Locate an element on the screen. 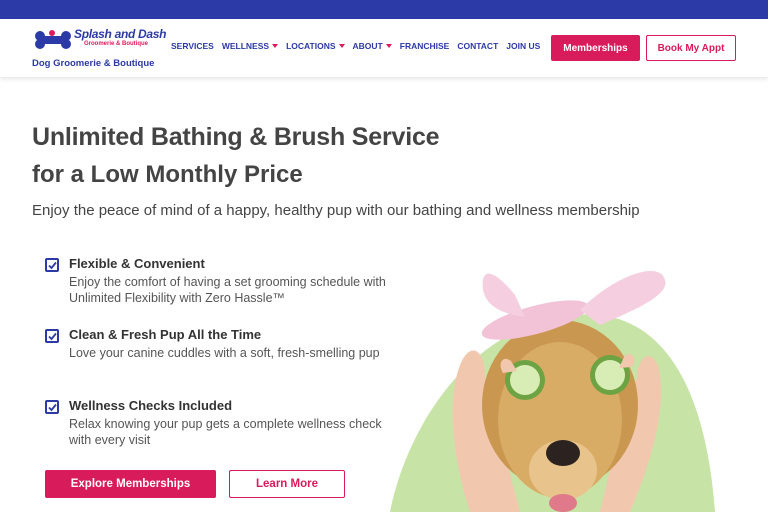  brand-tagline: Dog Groomerie & Boutique is located at coordinates (93, 63).